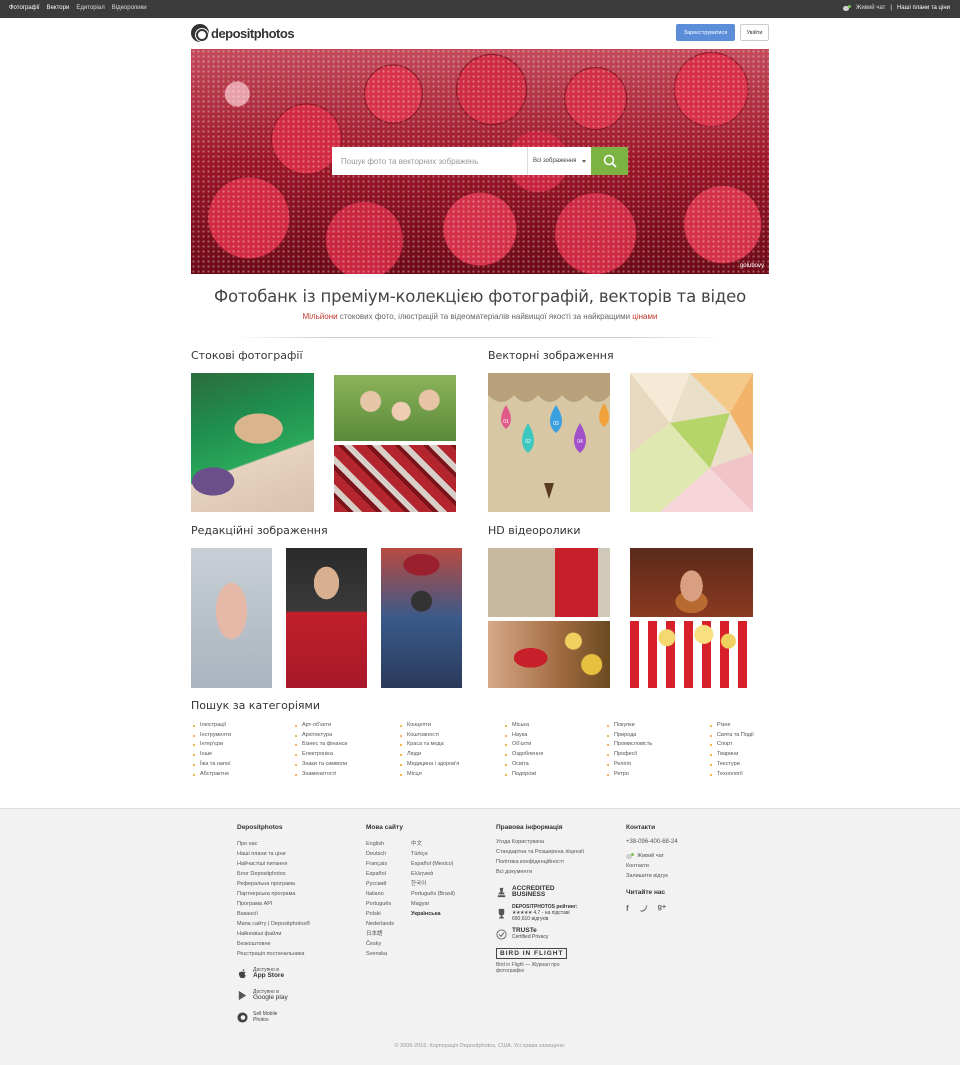  I want to click on language-link: 日本語, so click(388, 934).